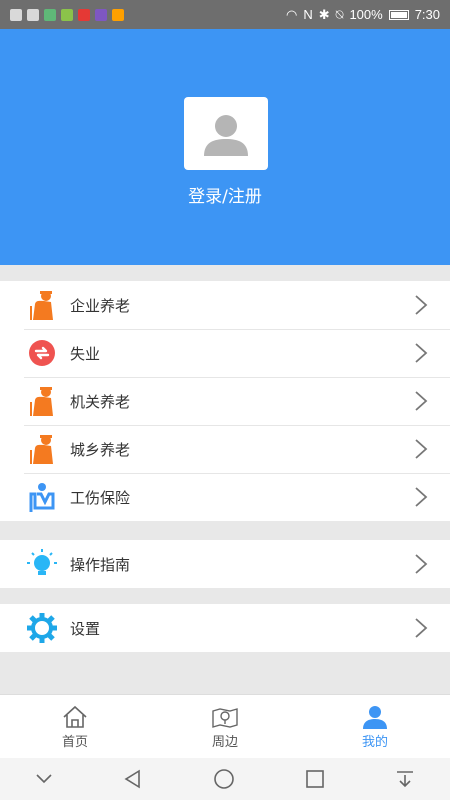  I want to click on menu-item-label: 企业养老, so click(100, 305).